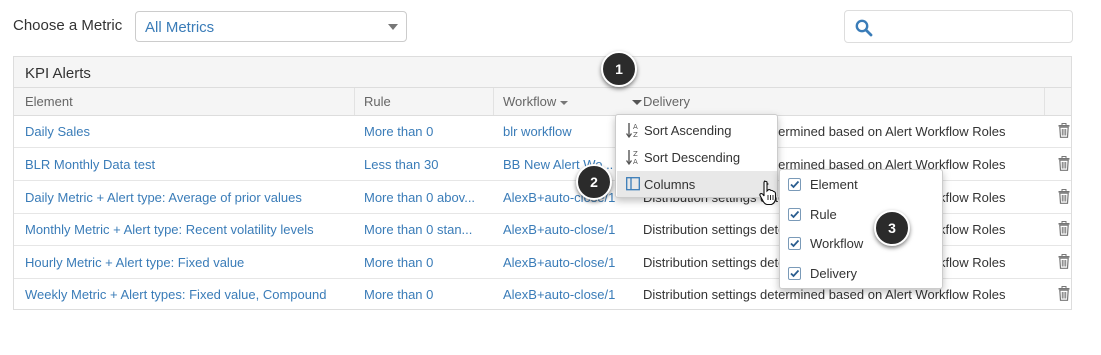 This screenshot has width=1101, height=355. What do you see at coordinates (632, 157) in the screenshot?
I see `sort-descending-icon: Z A` at bounding box center [632, 157].